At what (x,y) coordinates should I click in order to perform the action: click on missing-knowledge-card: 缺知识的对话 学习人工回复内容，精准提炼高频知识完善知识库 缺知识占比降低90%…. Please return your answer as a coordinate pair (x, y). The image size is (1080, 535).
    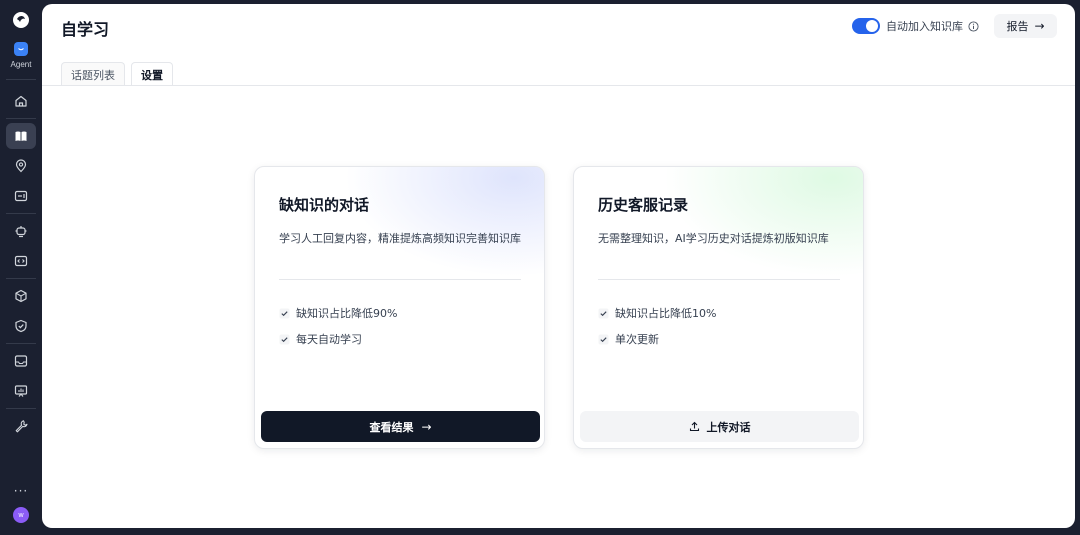
    Looking at the image, I should click on (399, 307).